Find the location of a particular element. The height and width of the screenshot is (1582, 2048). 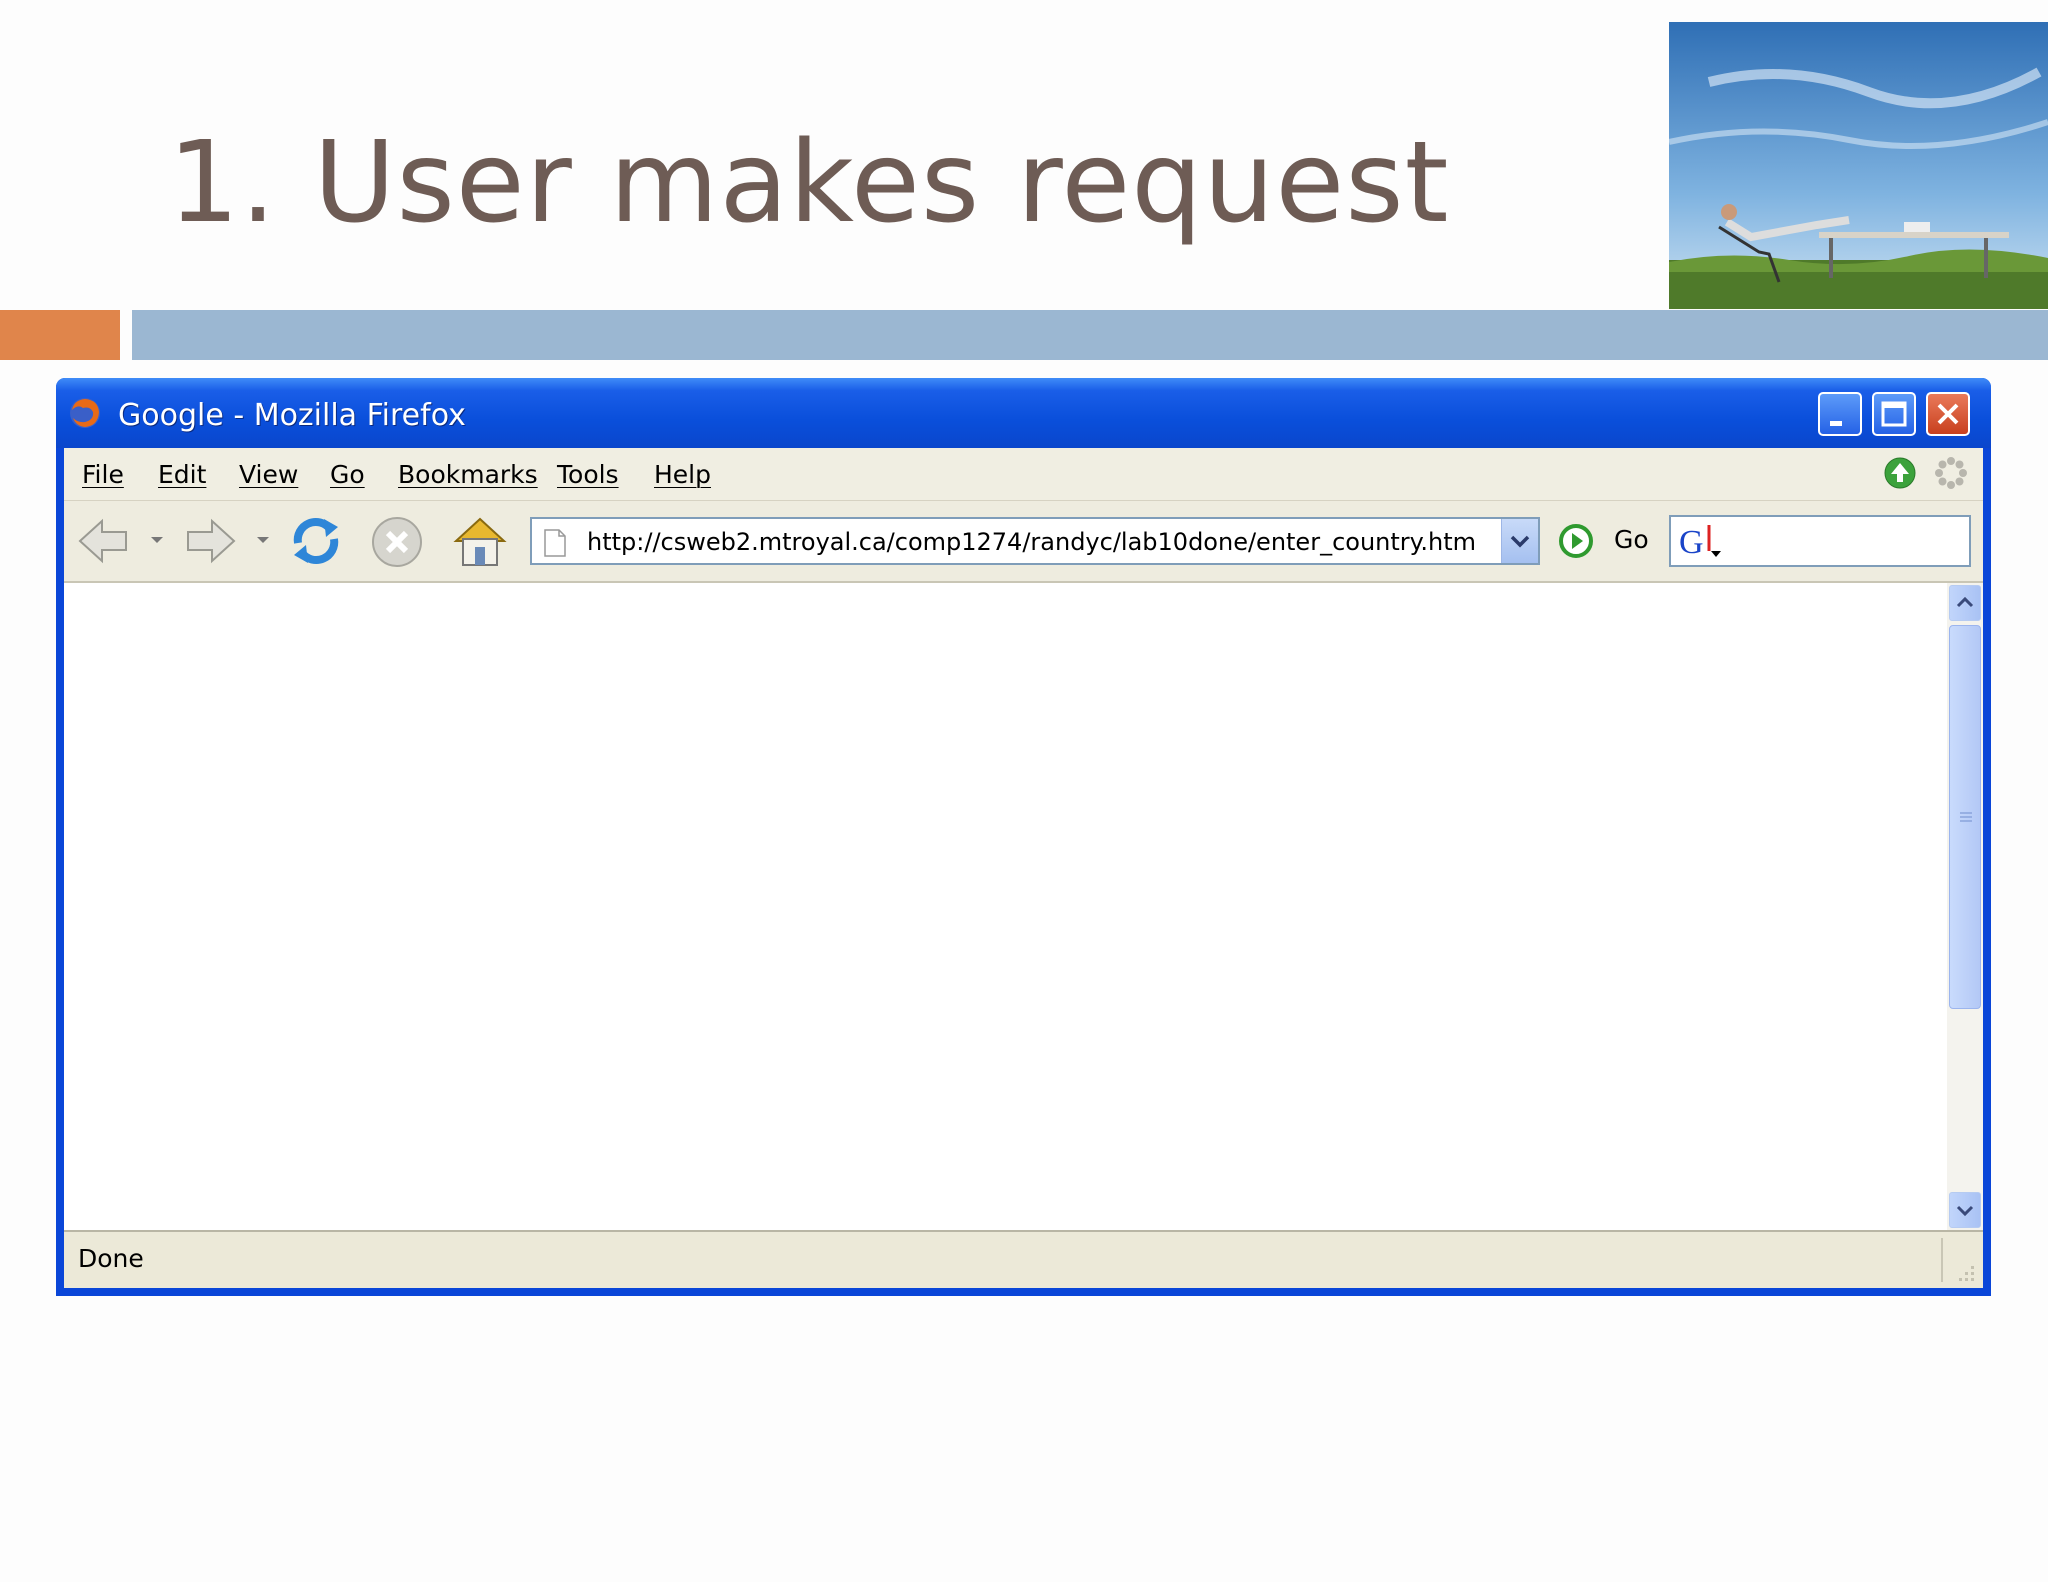

menu-help: Help is located at coordinates (682, 474).